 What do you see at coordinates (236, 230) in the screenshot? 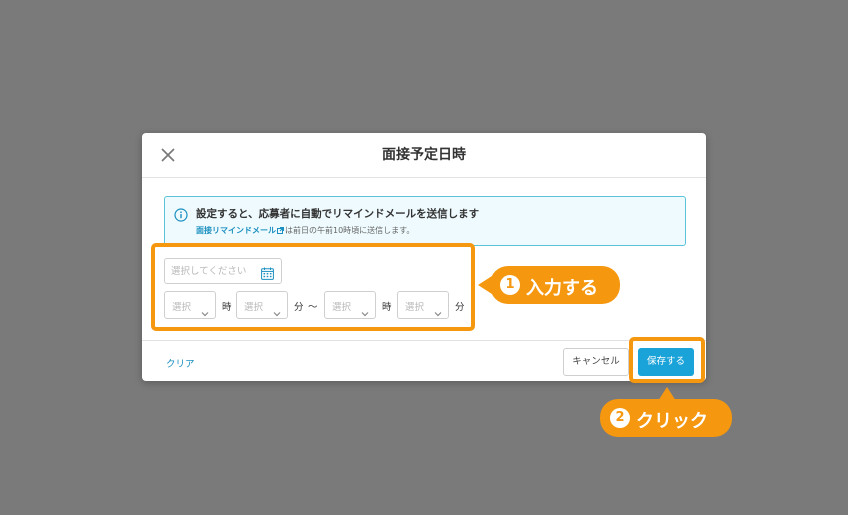
I see `reminder-mail-link: 面接リマインドメール` at bounding box center [236, 230].